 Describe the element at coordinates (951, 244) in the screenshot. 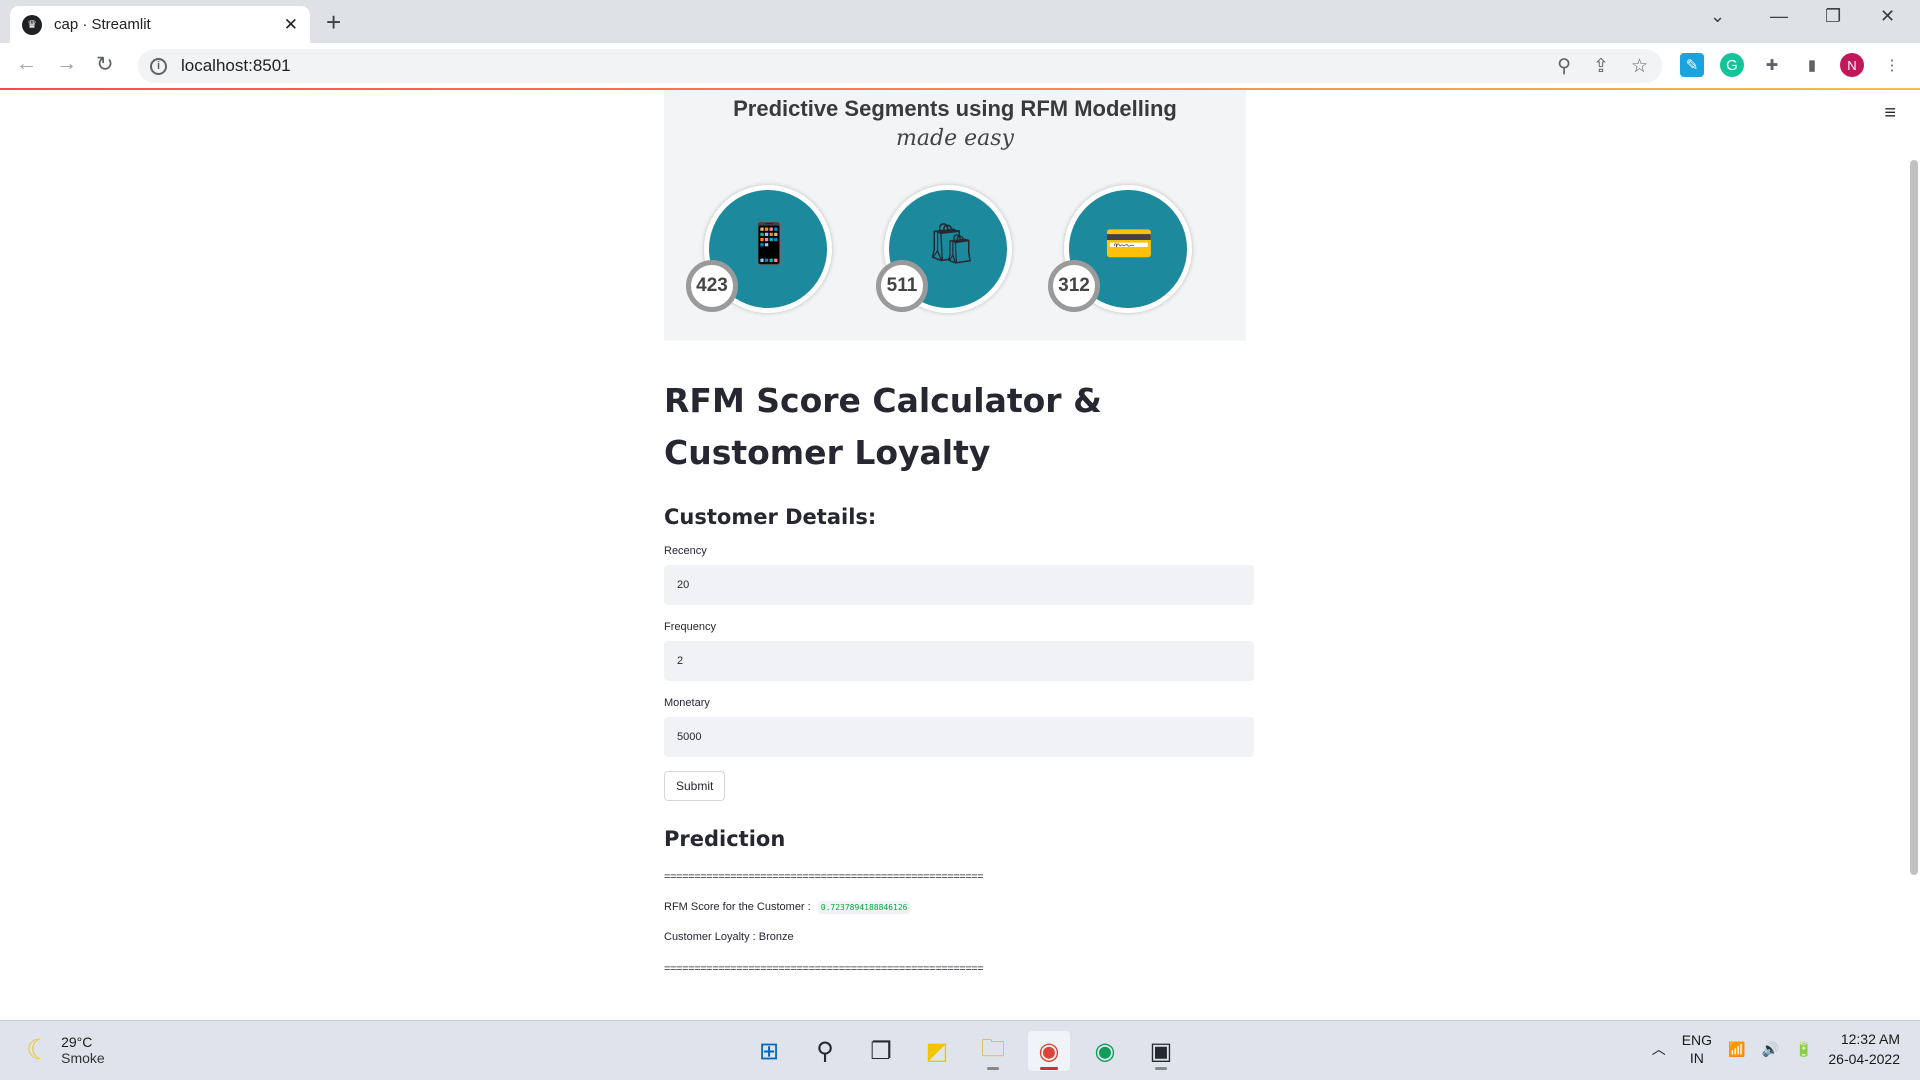

I see `shopper-icon: 🛍` at that location.